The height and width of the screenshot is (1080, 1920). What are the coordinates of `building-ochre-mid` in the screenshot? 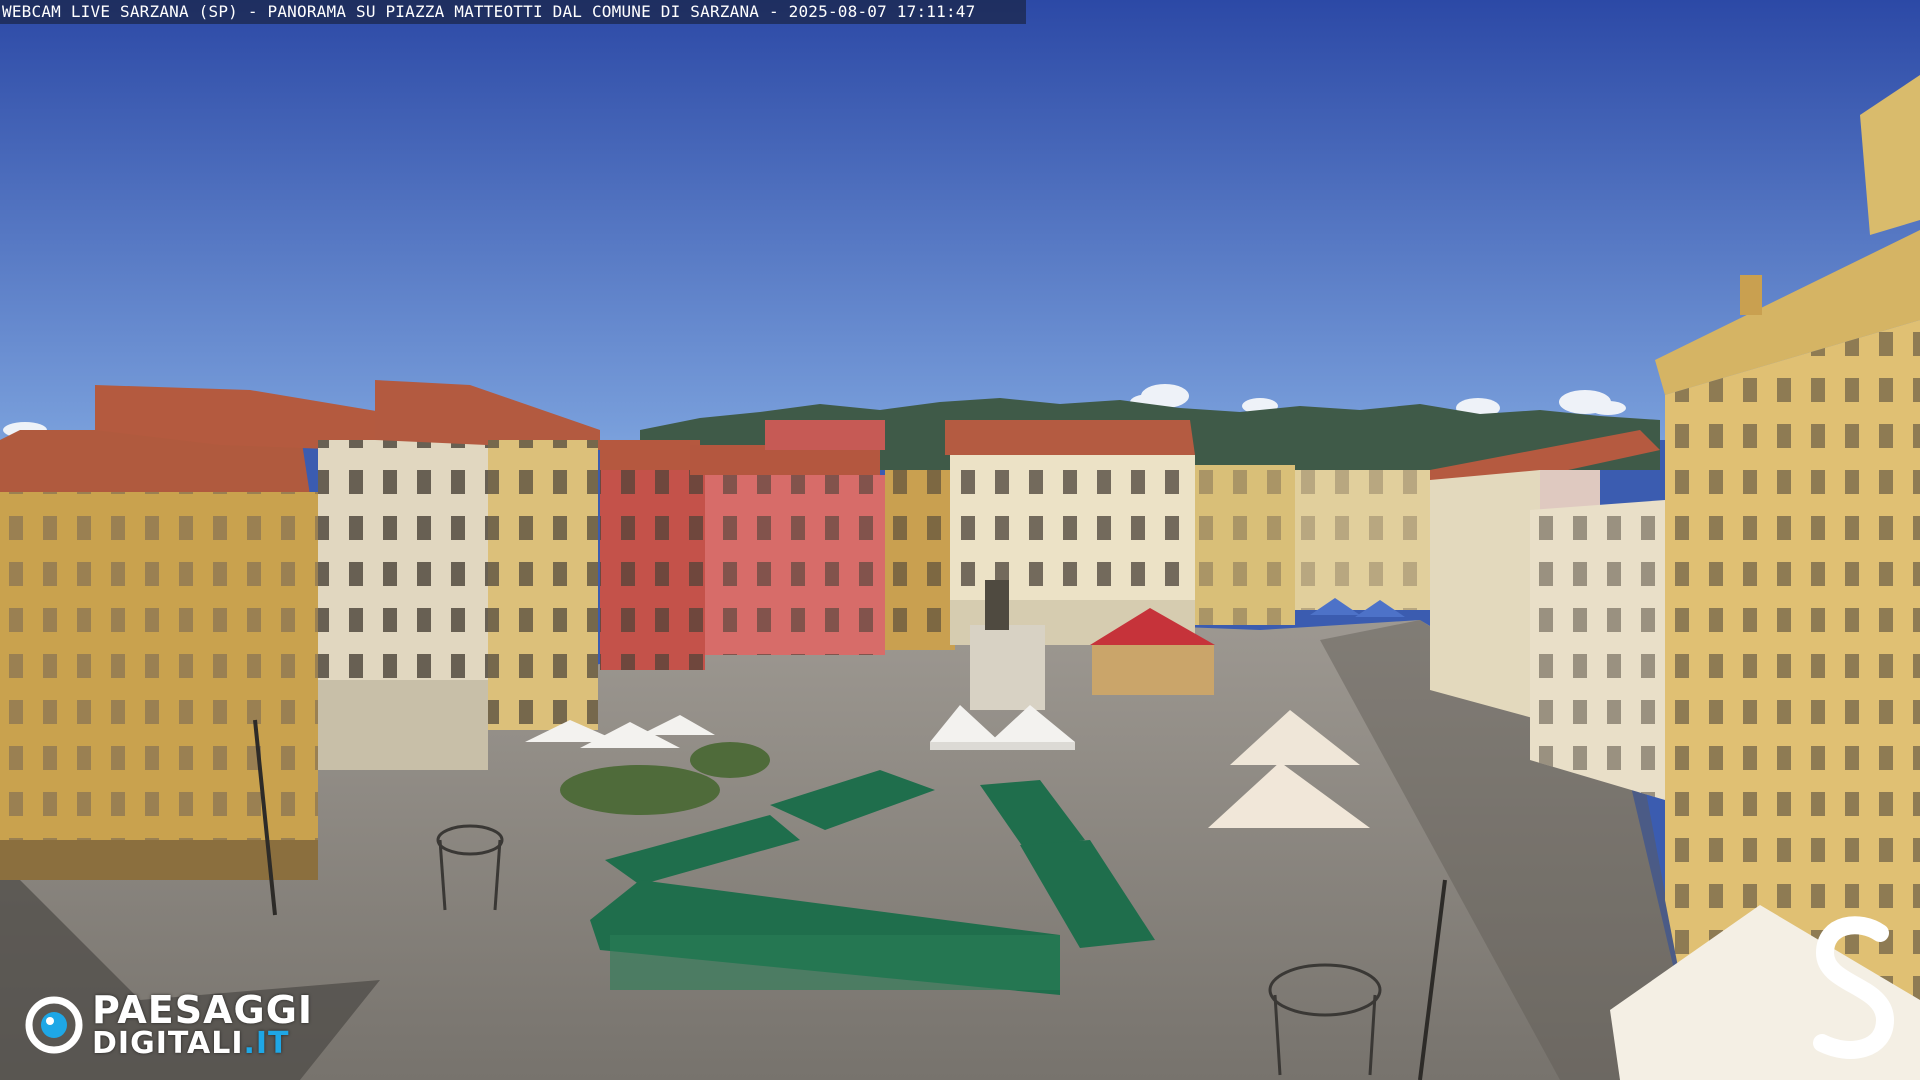 It's located at (920, 560).